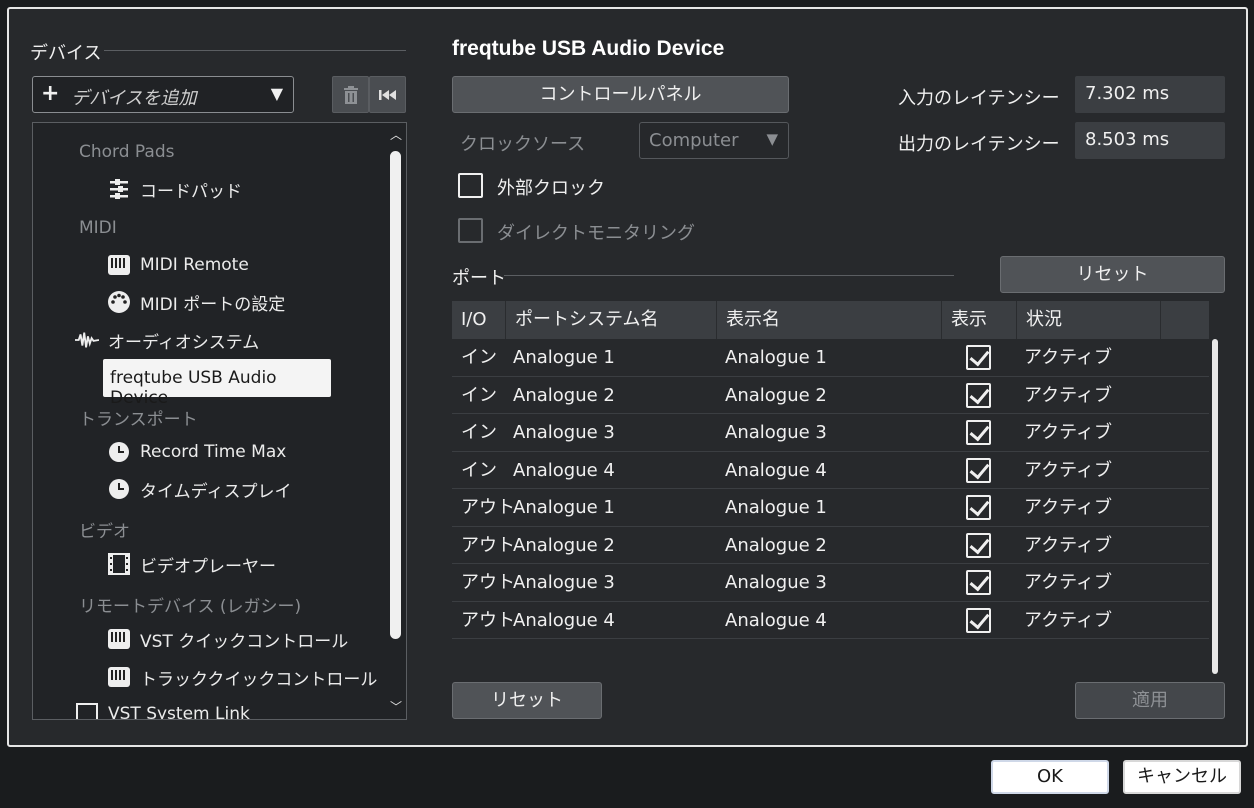  Describe the element at coordinates (479, 320) in the screenshot. I see `col-io: I/O` at that location.